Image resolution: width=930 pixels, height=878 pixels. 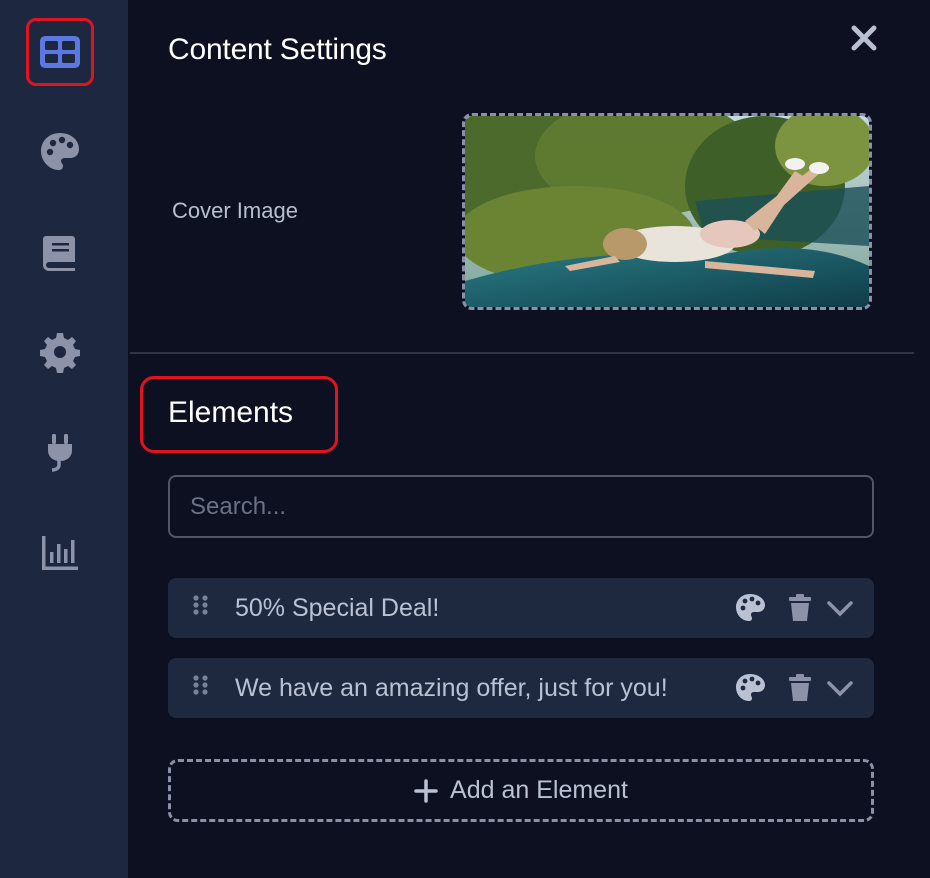 I want to click on layout-grid-icon, so click(x=60, y=52).